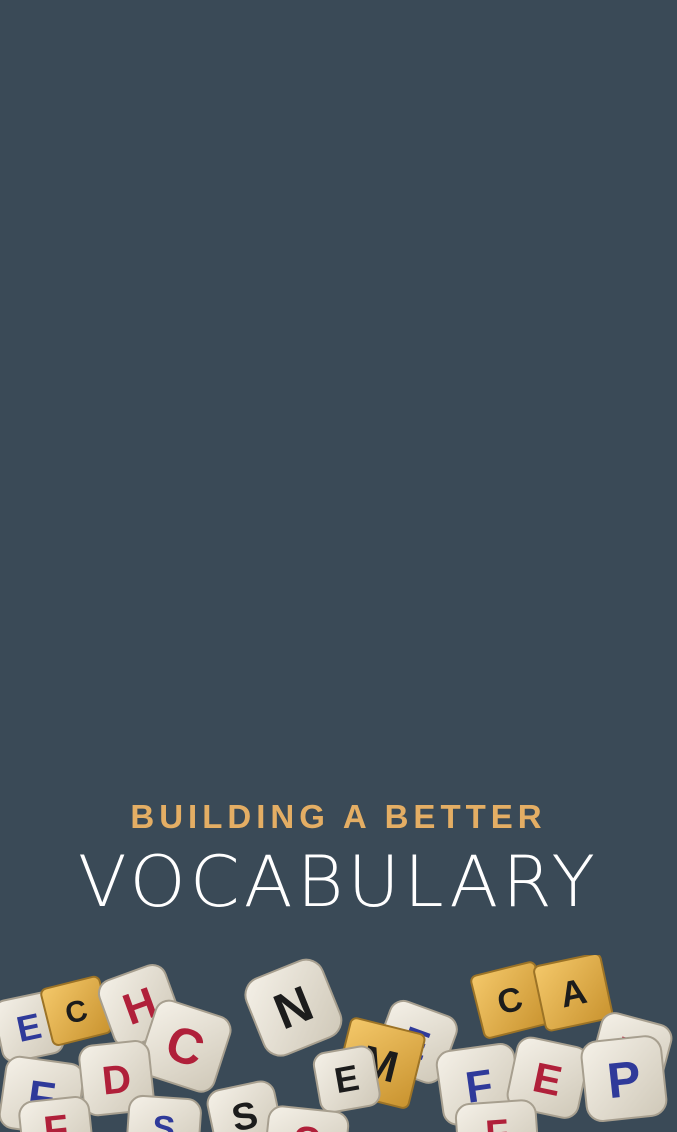 The height and width of the screenshot is (1132, 677). I want to click on die-mid-4: E, so click(346, 1079).